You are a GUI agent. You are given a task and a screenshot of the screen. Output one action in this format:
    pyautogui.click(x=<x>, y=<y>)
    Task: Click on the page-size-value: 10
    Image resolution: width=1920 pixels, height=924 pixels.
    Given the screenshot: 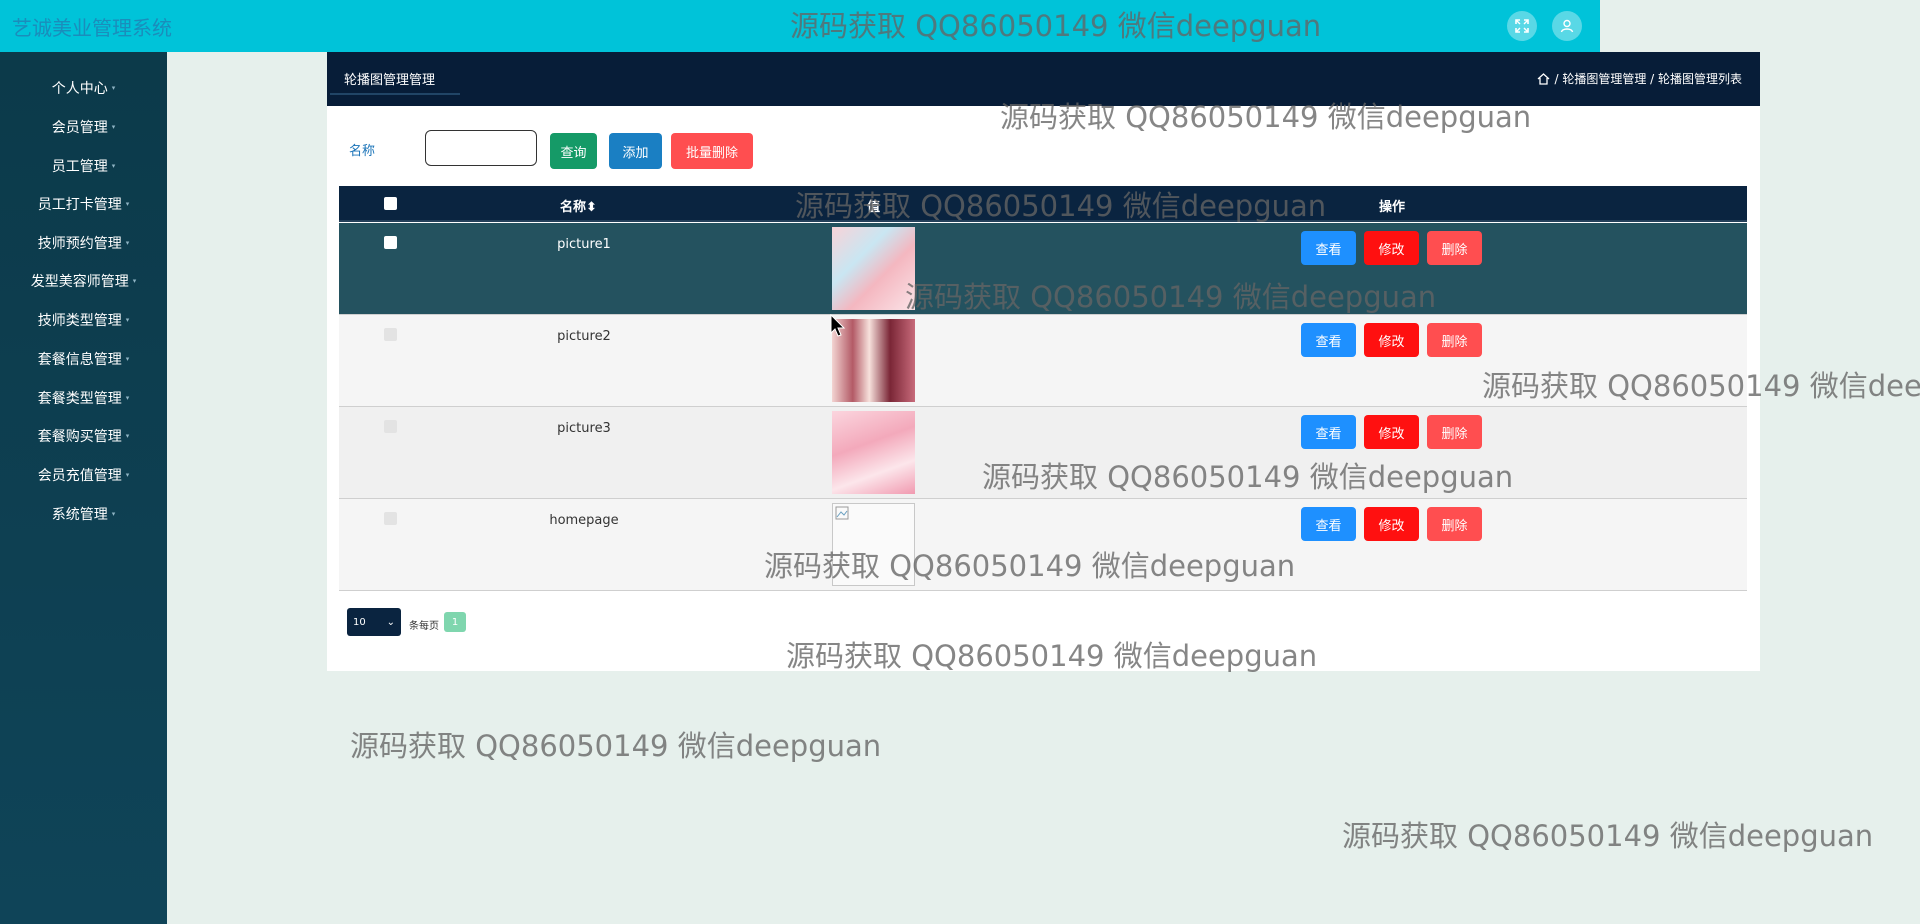 What is the action you would take?
    pyautogui.click(x=359, y=622)
    